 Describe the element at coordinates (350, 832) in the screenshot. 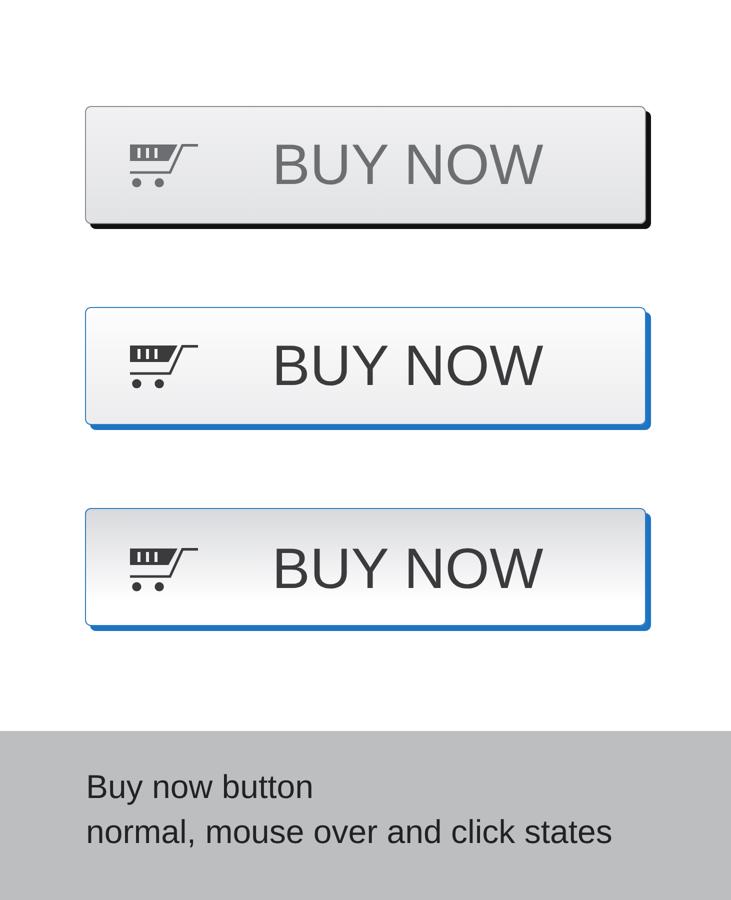

I see `caption-subtitle: normal, mouse over and click states` at that location.